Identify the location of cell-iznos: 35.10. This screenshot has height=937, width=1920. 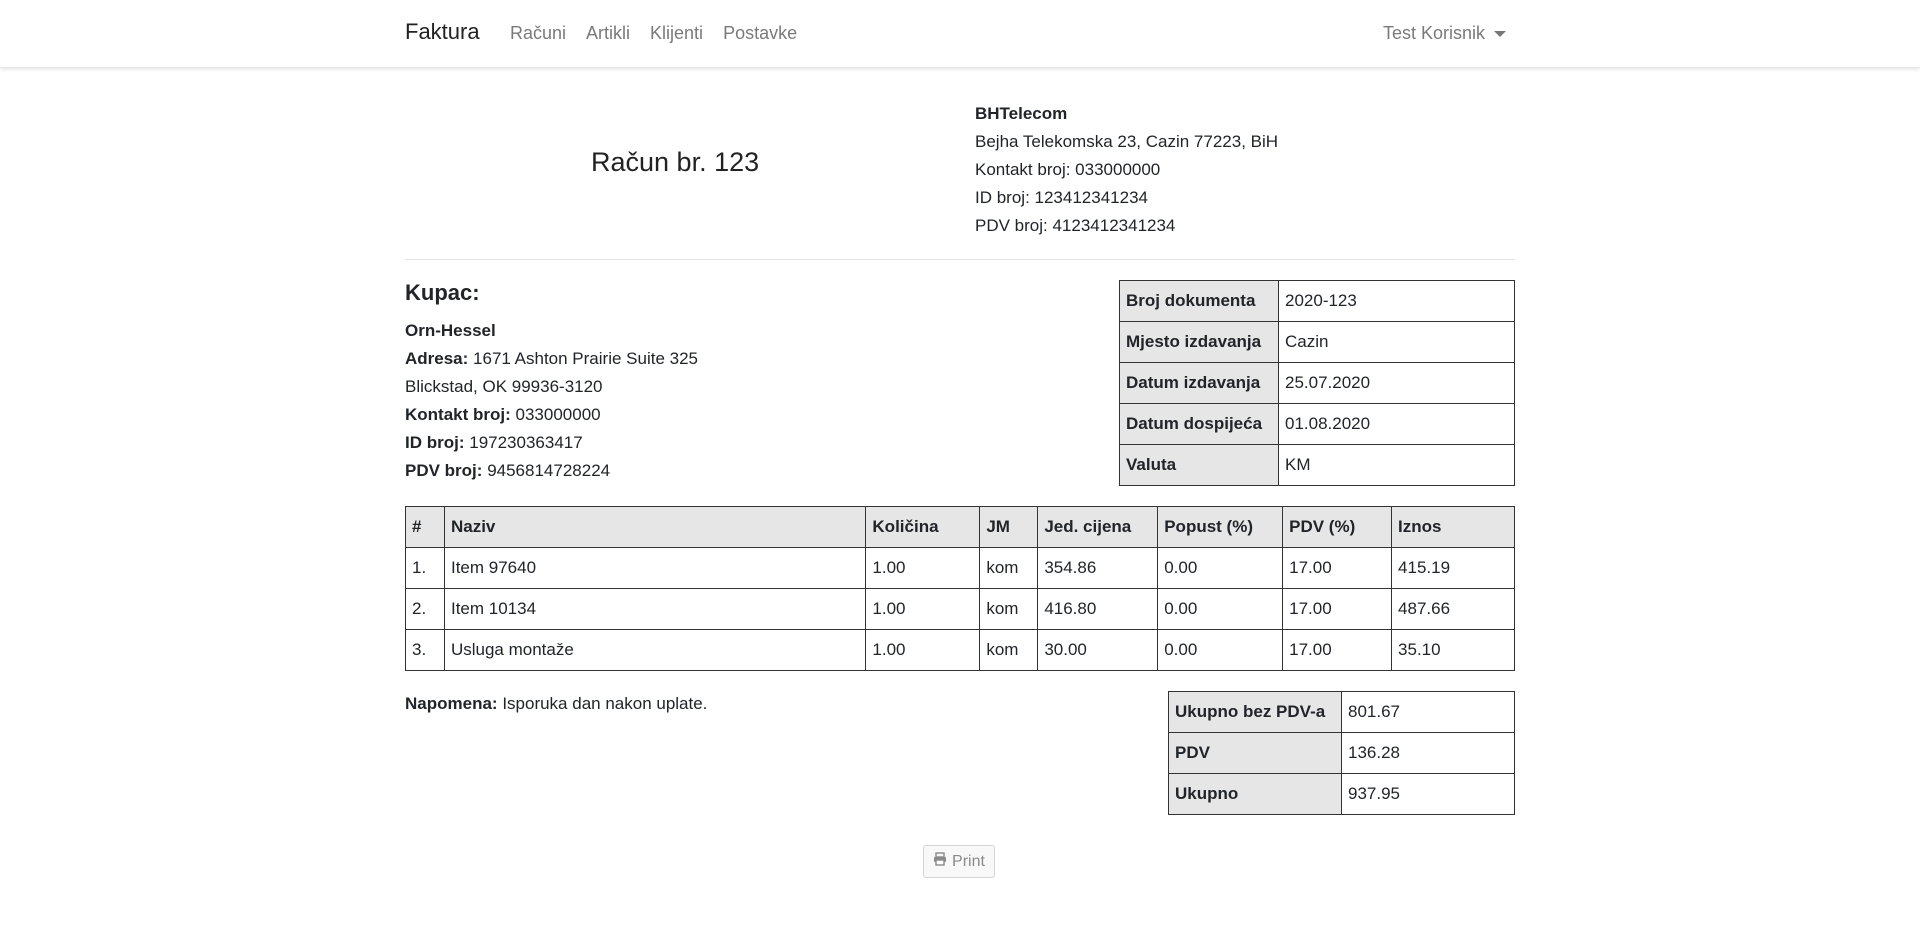
(1453, 650).